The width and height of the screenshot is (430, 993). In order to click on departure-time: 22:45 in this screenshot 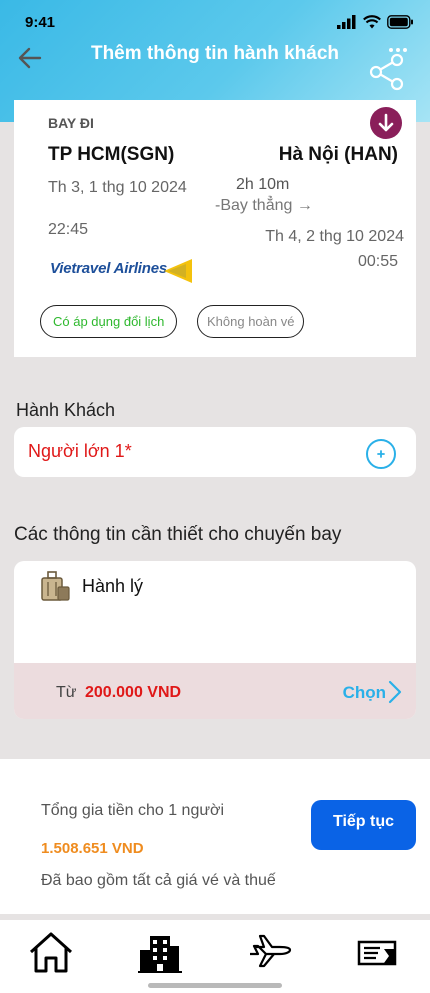, I will do `click(68, 229)`.